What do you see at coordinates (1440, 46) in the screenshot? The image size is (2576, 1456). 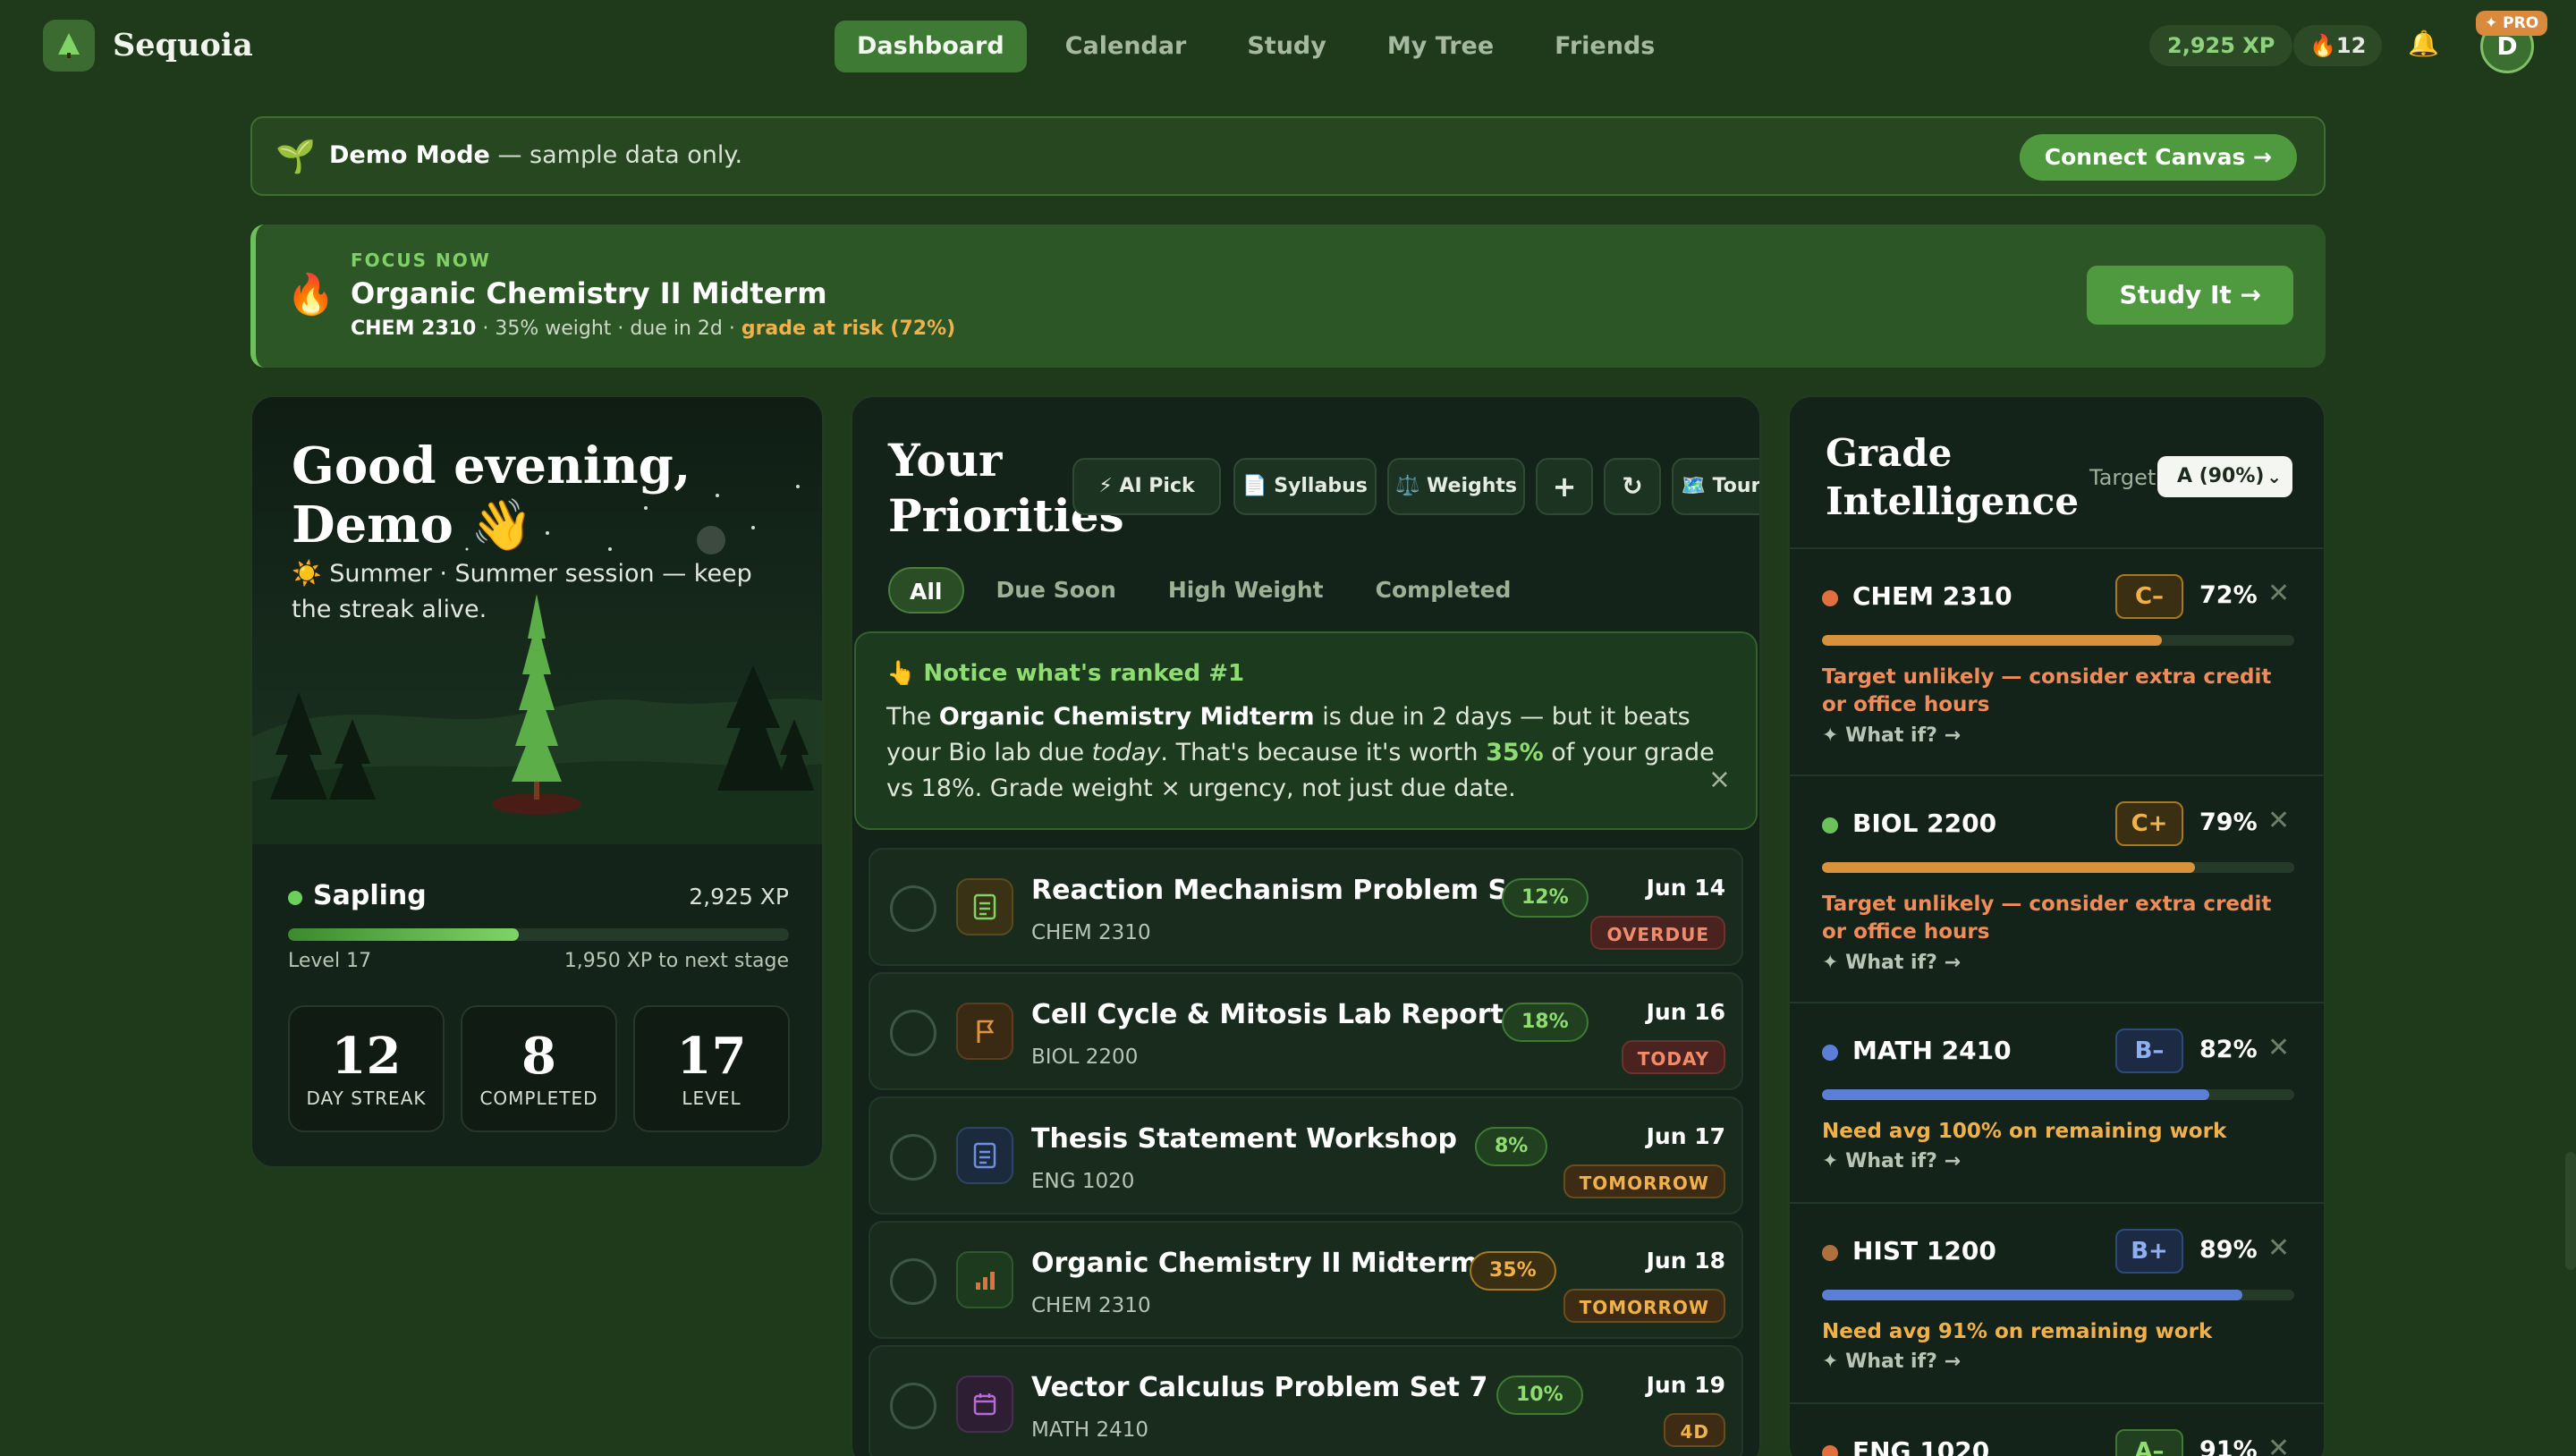 I see `tab-my-tree: My Tree` at bounding box center [1440, 46].